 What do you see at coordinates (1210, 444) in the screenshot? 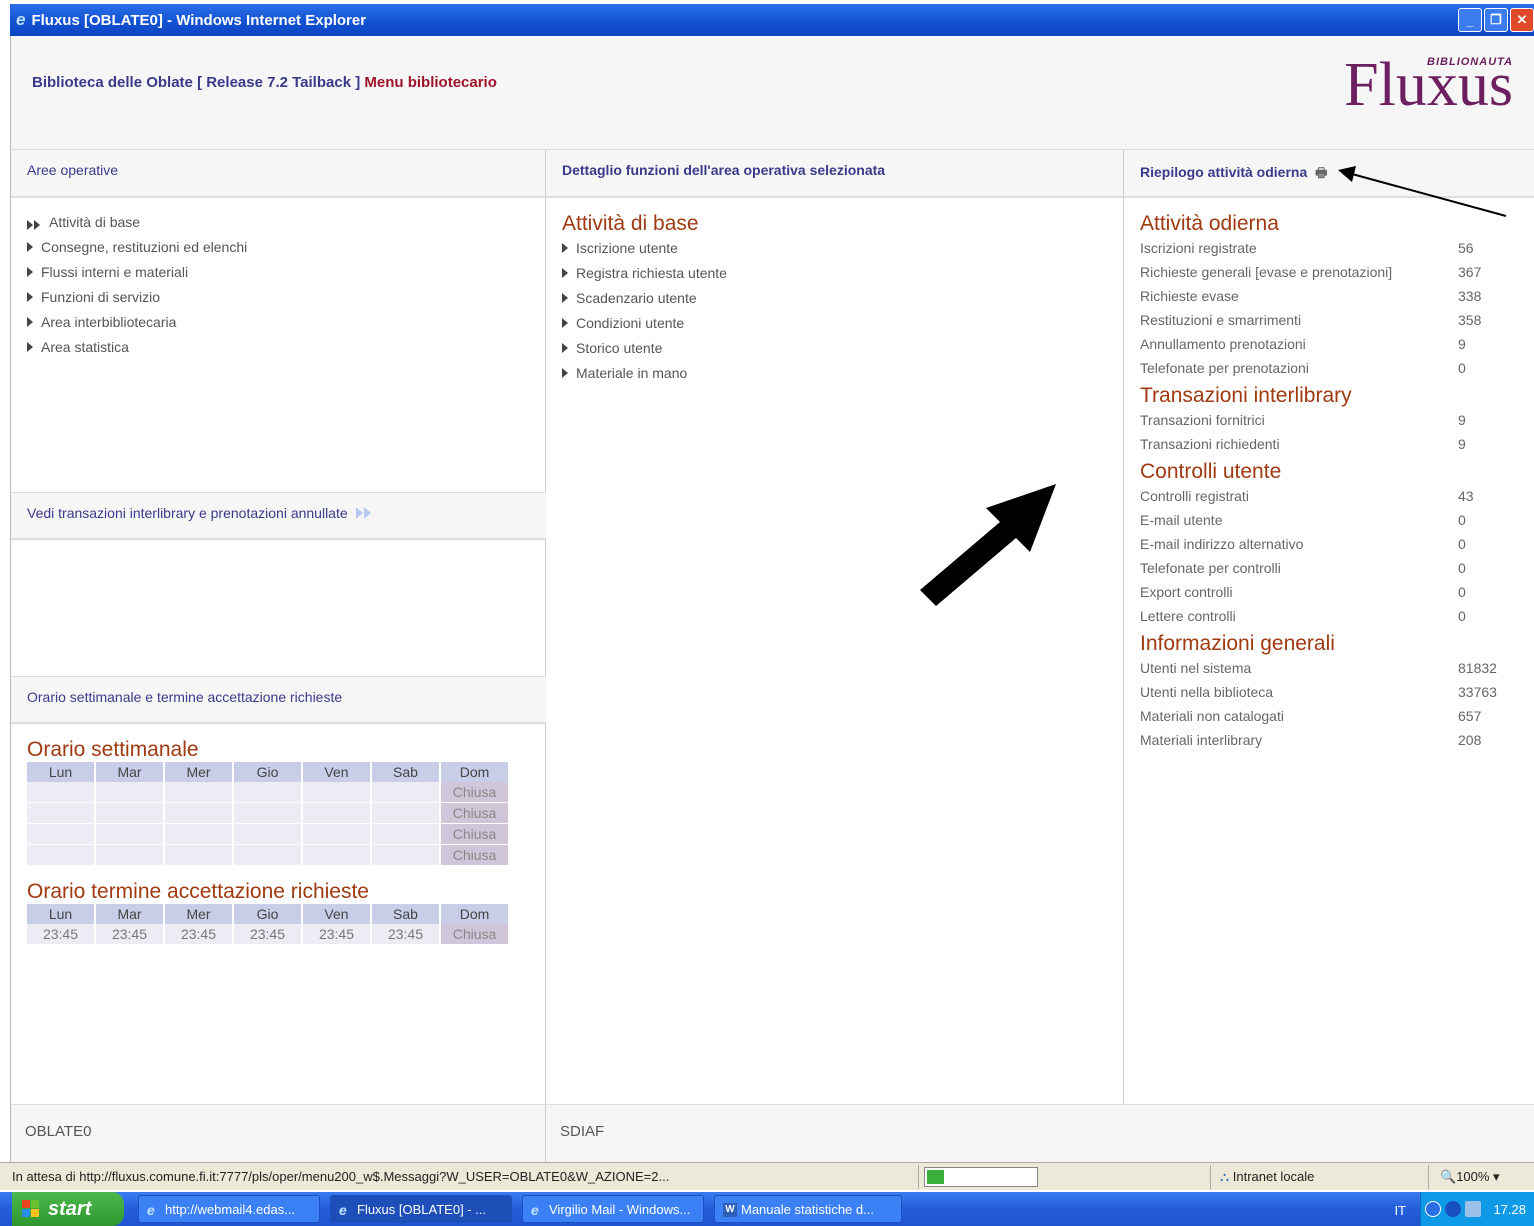
I see `summary-label: Transazioni richiedenti` at bounding box center [1210, 444].